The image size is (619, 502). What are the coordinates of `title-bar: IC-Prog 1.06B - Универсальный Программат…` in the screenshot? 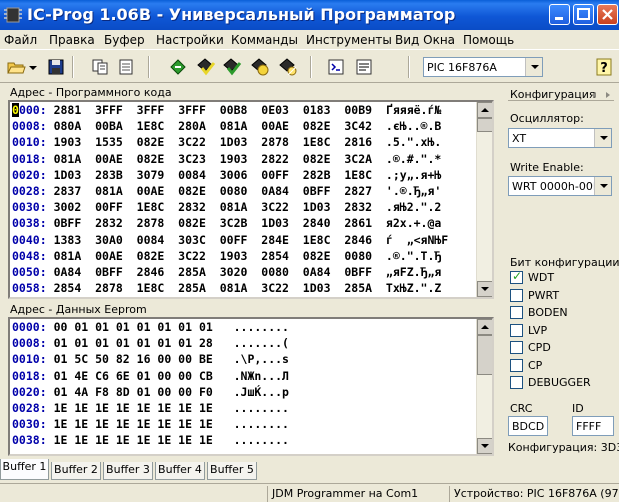 It's located at (309, 15).